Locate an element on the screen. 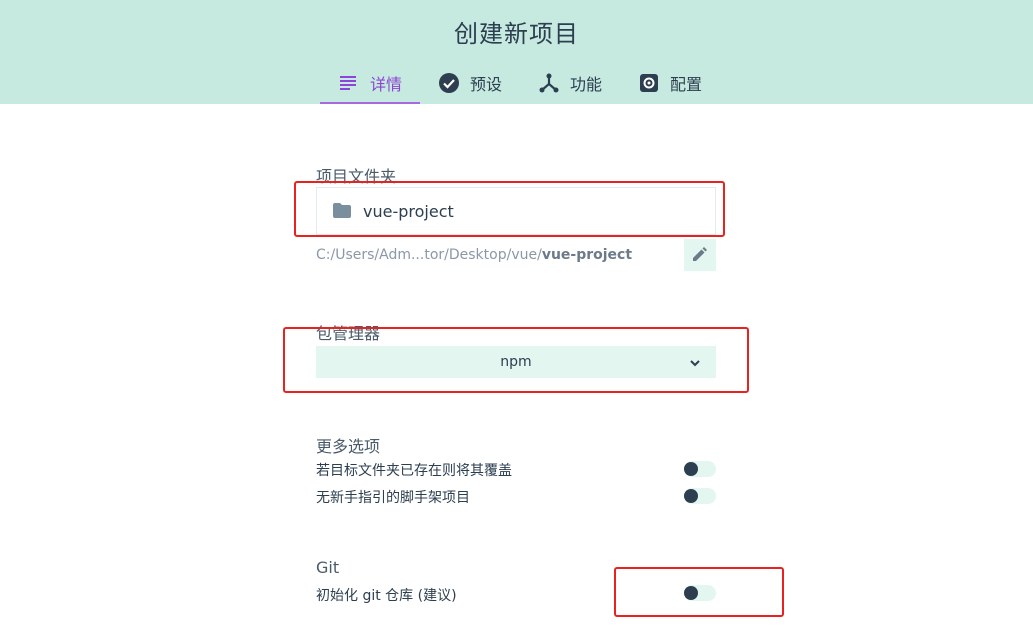 The width and height of the screenshot is (1033, 632). git-label: Git is located at coordinates (328, 567).